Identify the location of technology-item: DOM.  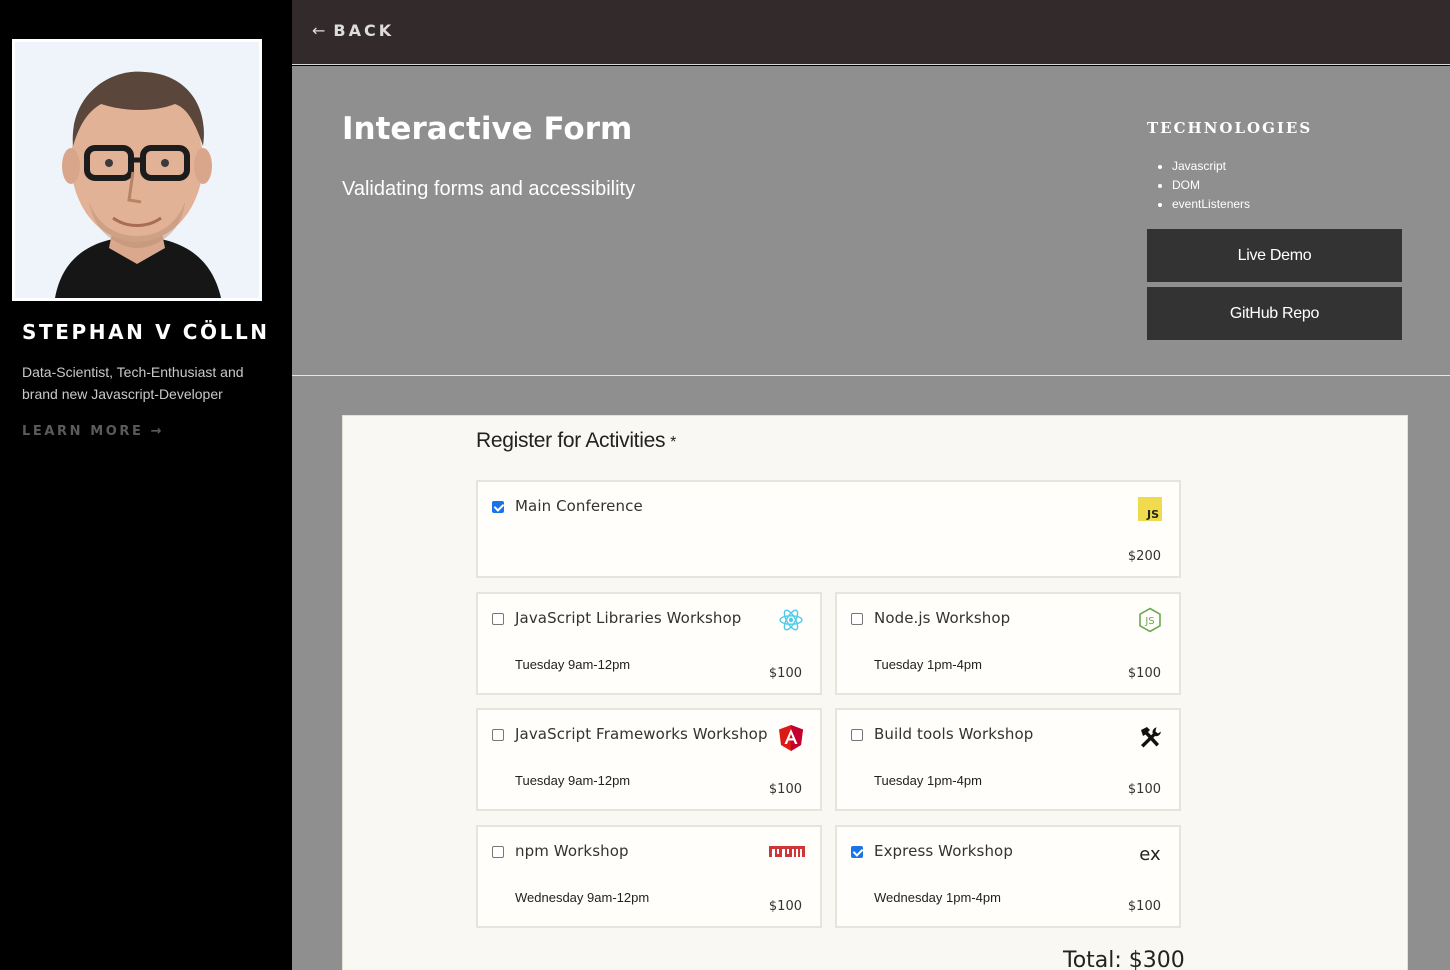
(1211, 185).